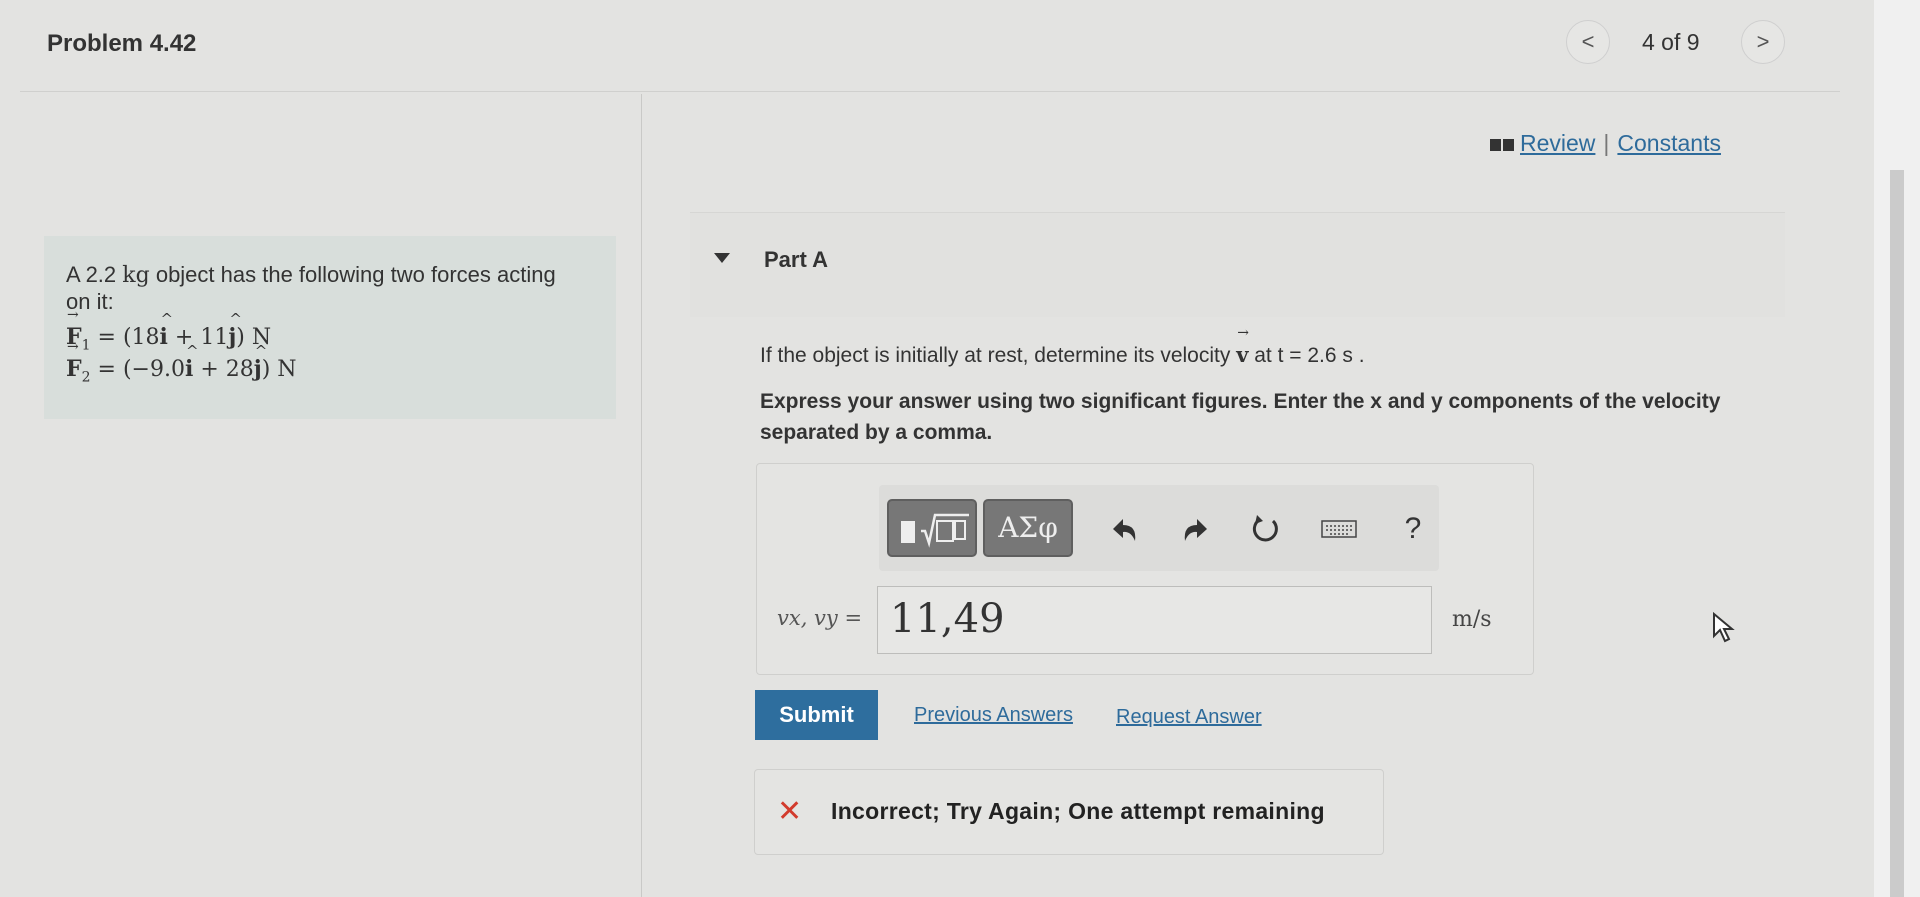  What do you see at coordinates (1125, 529) in the screenshot?
I see `undo-icon` at bounding box center [1125, 529].